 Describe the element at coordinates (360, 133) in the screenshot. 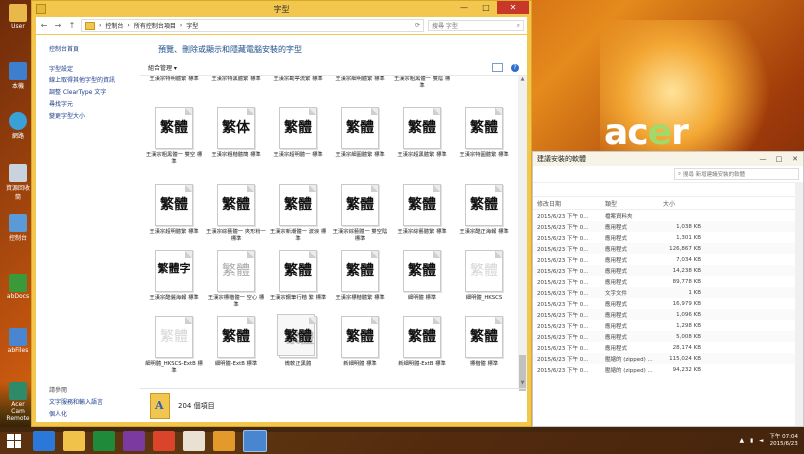

I see `font-tile: 繁體 王漢宗細圓體繁 標準` at that location.